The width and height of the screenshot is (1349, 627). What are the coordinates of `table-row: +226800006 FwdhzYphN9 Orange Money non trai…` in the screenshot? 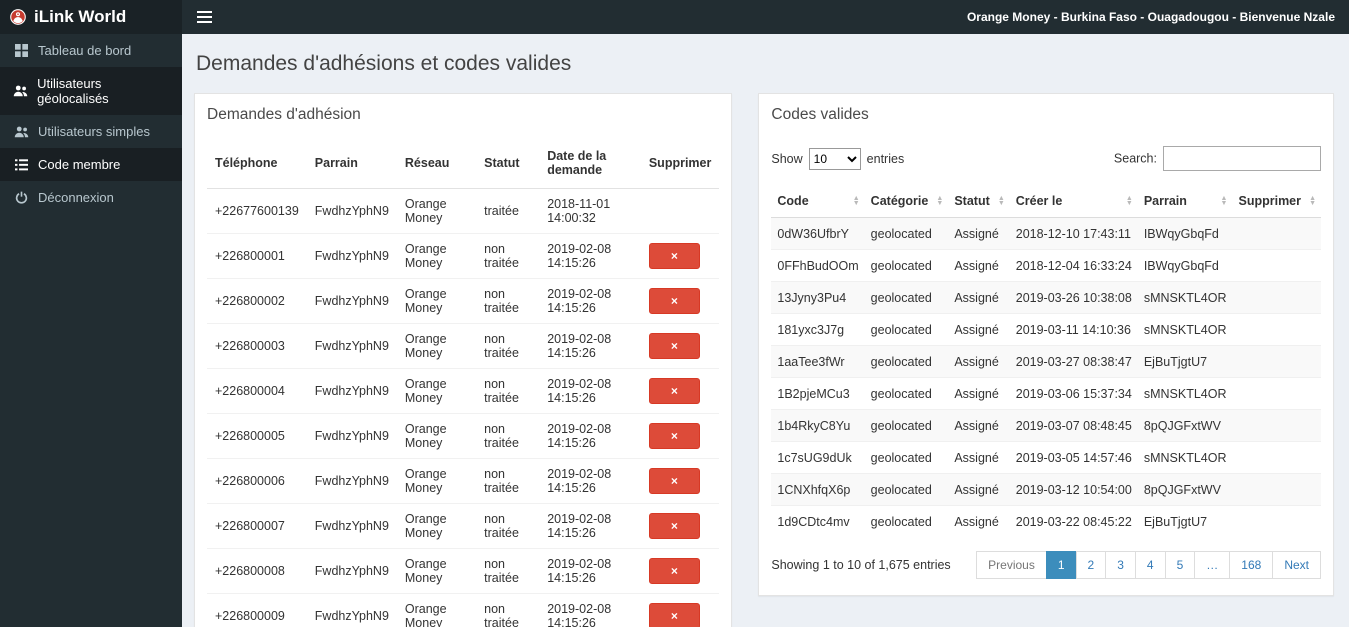 It's located at (463, 481).